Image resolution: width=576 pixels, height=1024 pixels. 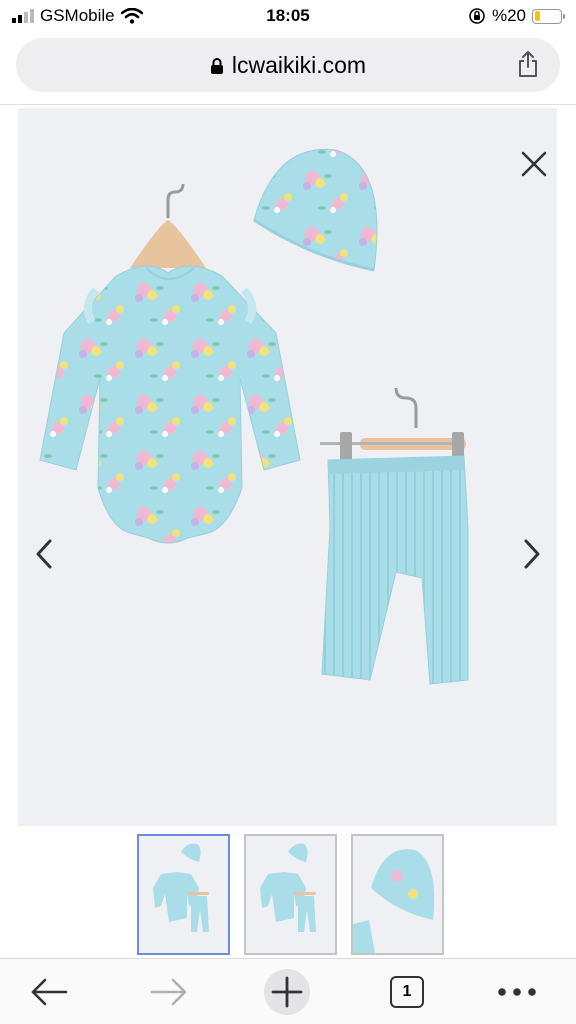 I want to click on close-icon, so click(x=534, y=164).